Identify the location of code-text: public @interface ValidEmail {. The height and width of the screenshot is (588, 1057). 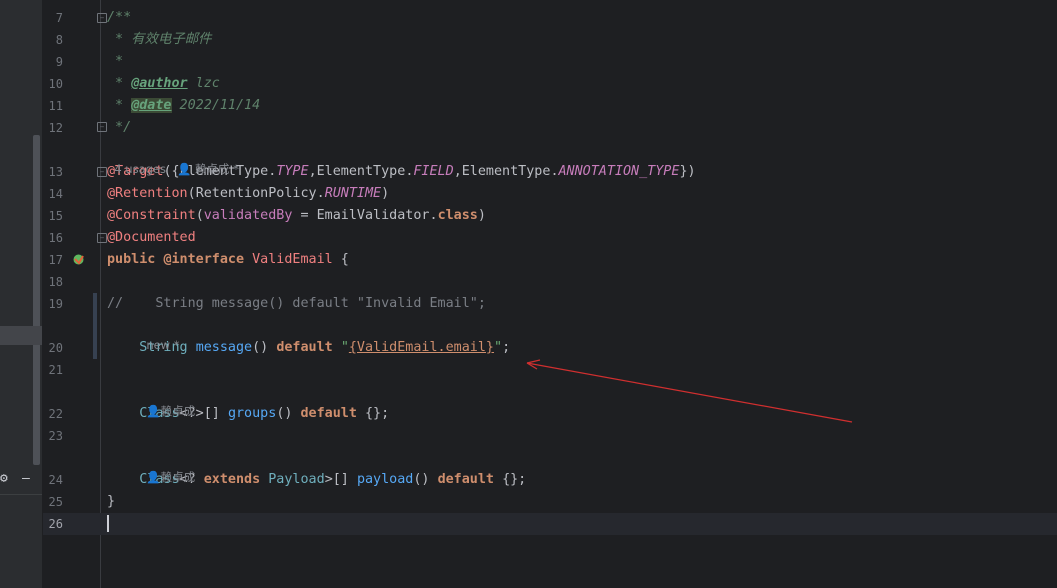
(228, 260).